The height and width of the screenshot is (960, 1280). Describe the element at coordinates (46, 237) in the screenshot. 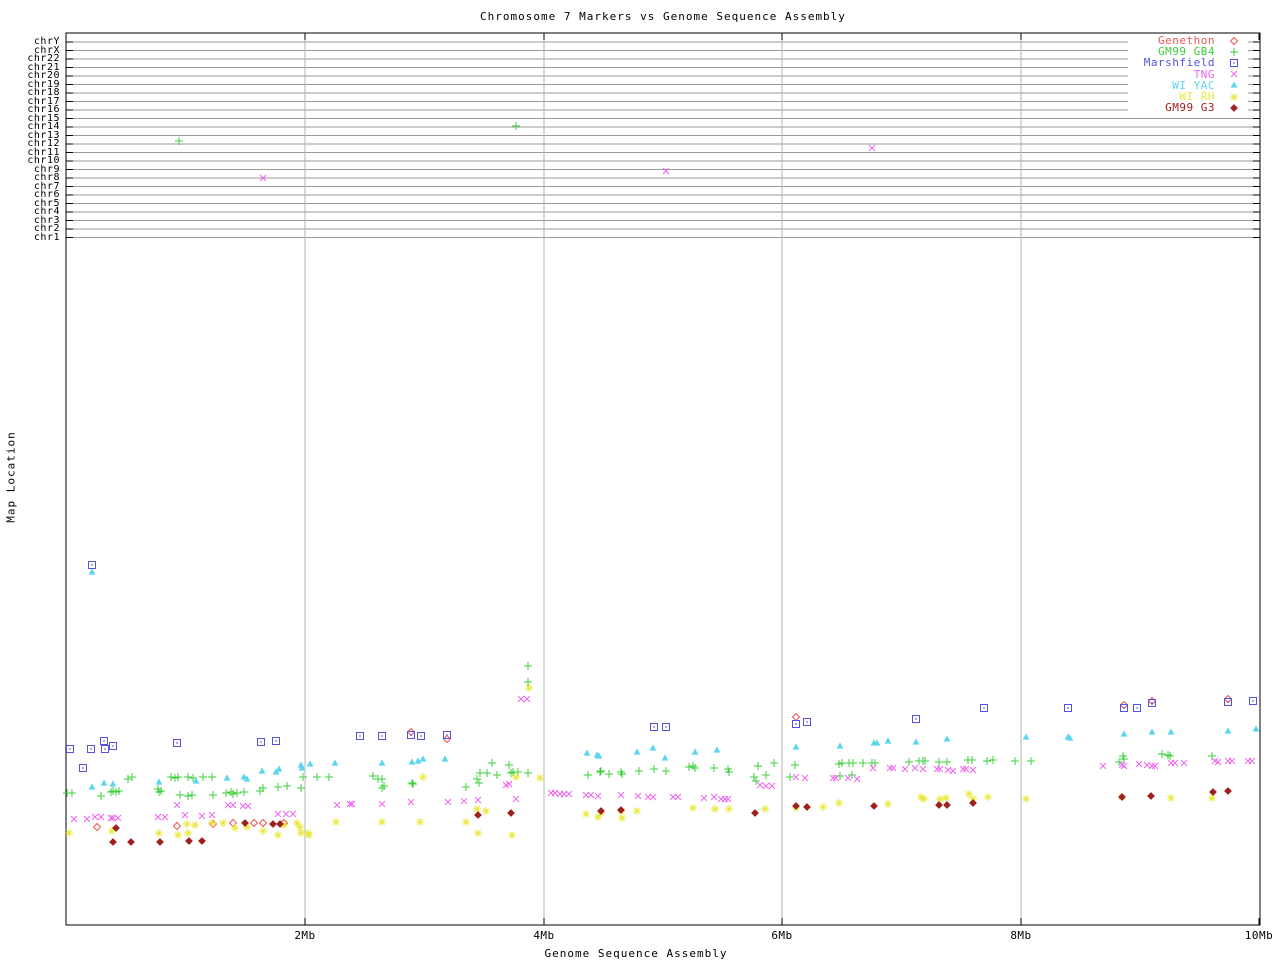

I see `y-tick-label-chr1: chr1` at that location.